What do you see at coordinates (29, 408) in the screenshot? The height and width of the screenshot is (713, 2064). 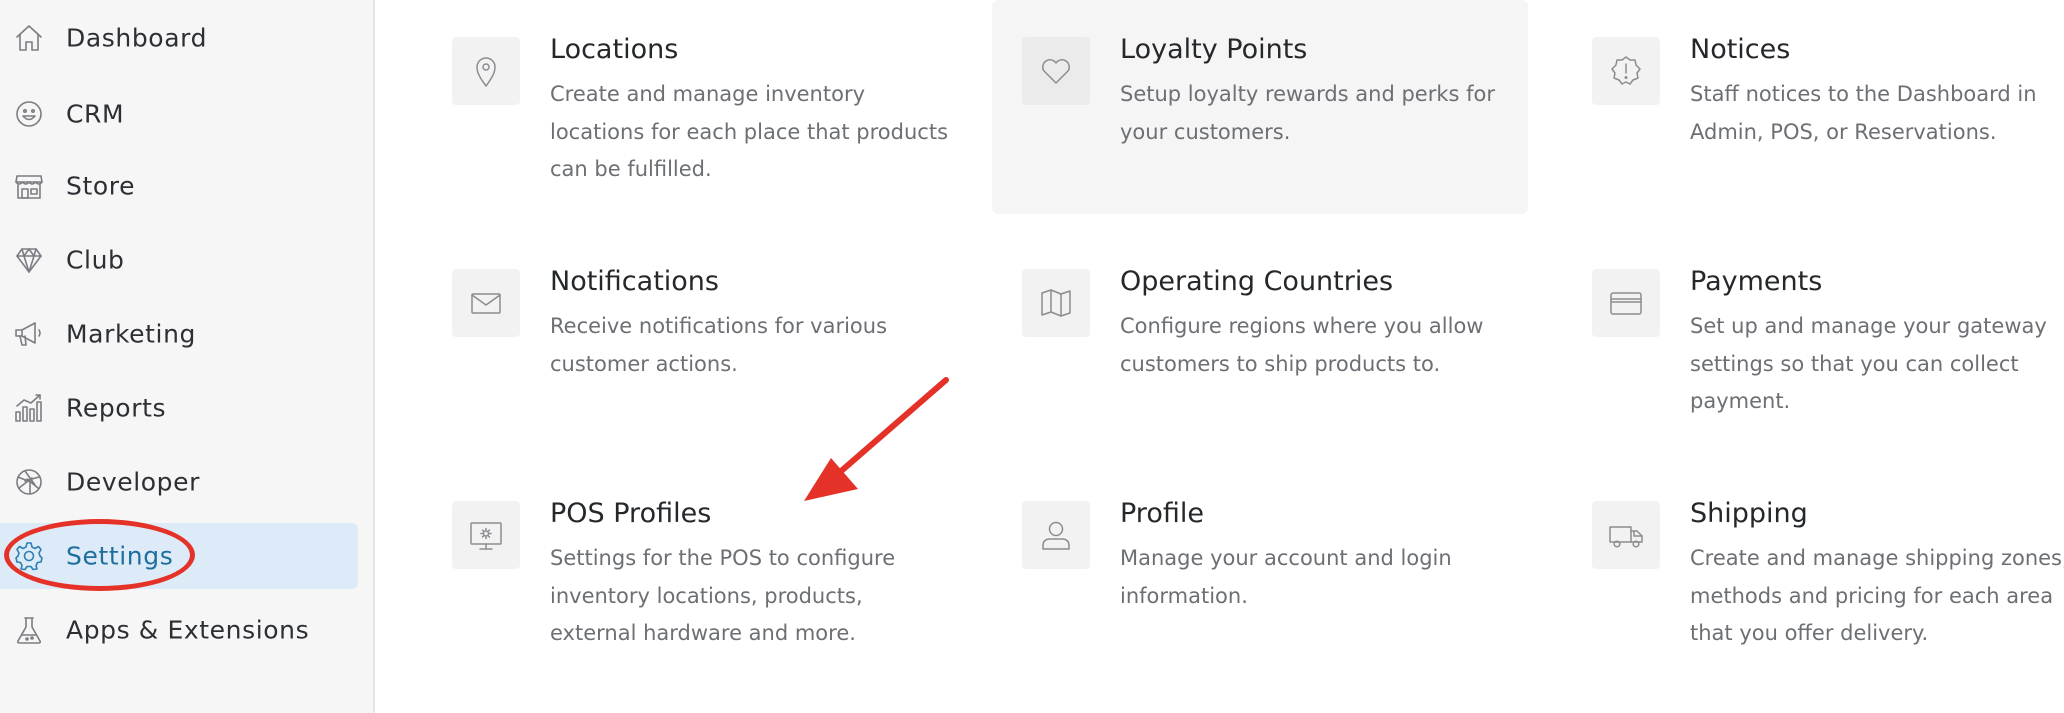 I see `bar-chart-icon` at bounding box center [29, 408].